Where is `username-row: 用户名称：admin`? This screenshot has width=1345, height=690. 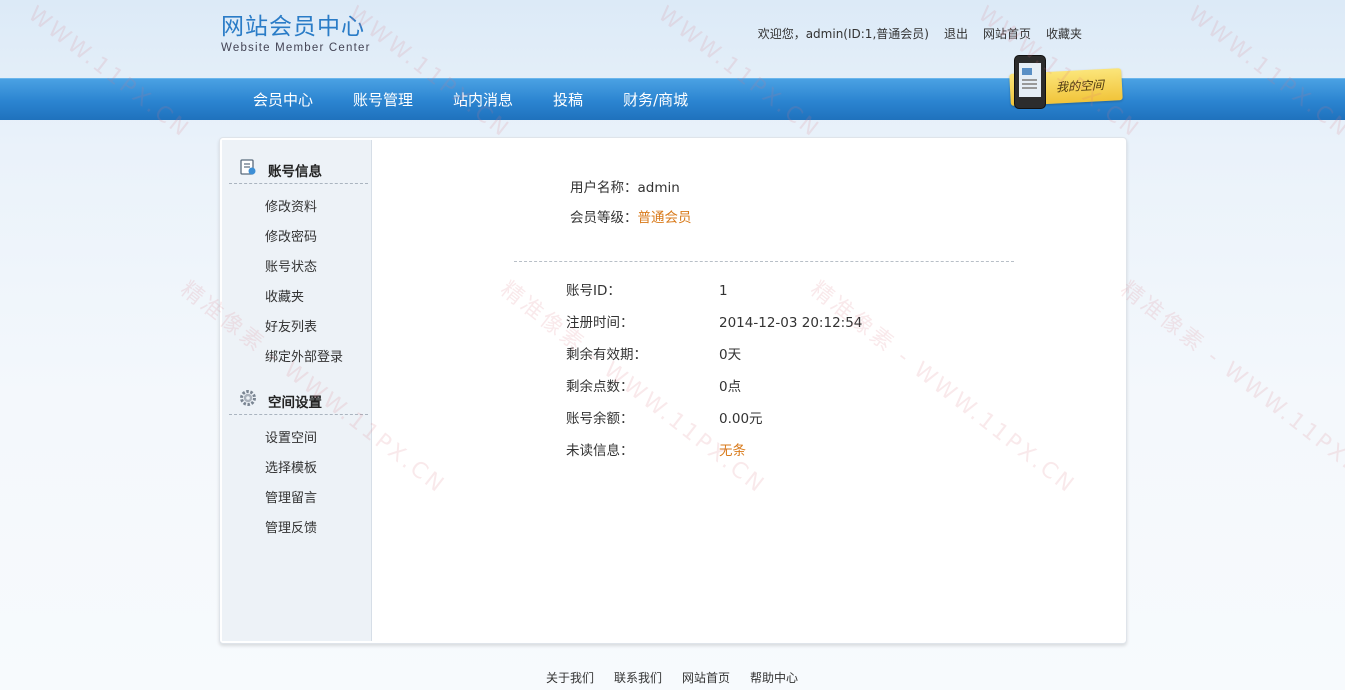 username-row: 用户名称：admin is located at coordinates (631, 193).